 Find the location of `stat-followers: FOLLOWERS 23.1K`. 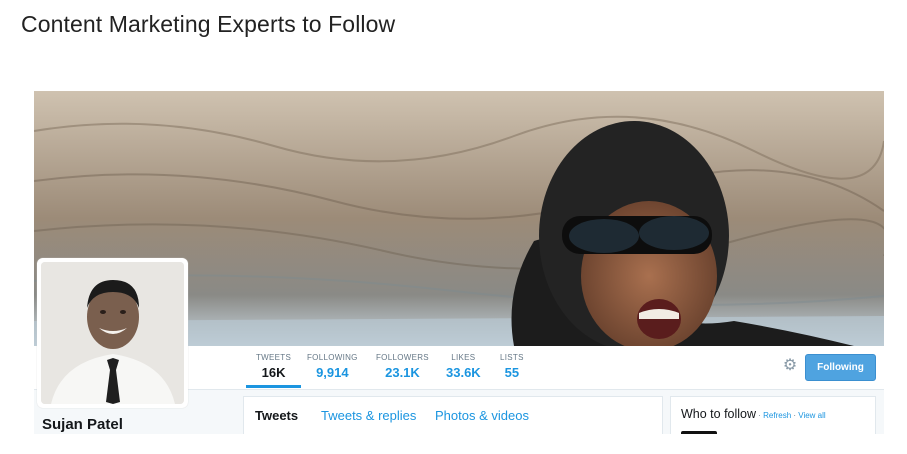

stat-followers: FOLLOWERS 23.1K is located at coordinates (402, 366).